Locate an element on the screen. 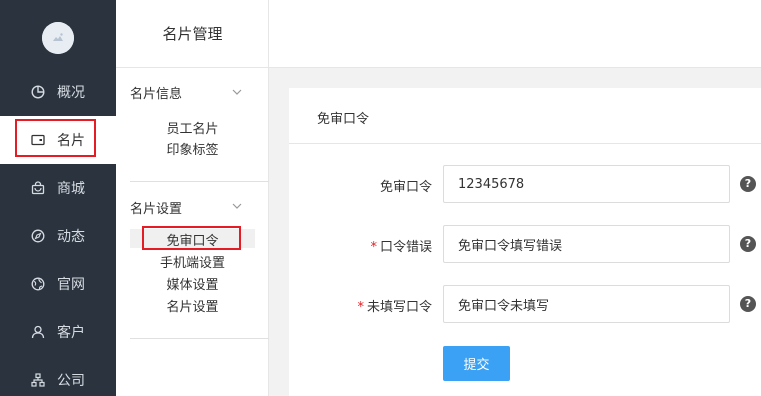 Image resolution: width=761 pixels, height=396 pixels. field-label: * 未填写口令 is located at coordinates (394, 305).